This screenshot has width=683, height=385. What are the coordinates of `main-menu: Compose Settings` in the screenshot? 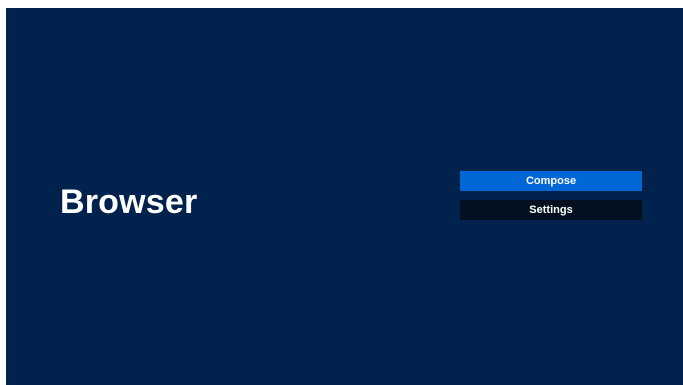 It's located at (551, 195).